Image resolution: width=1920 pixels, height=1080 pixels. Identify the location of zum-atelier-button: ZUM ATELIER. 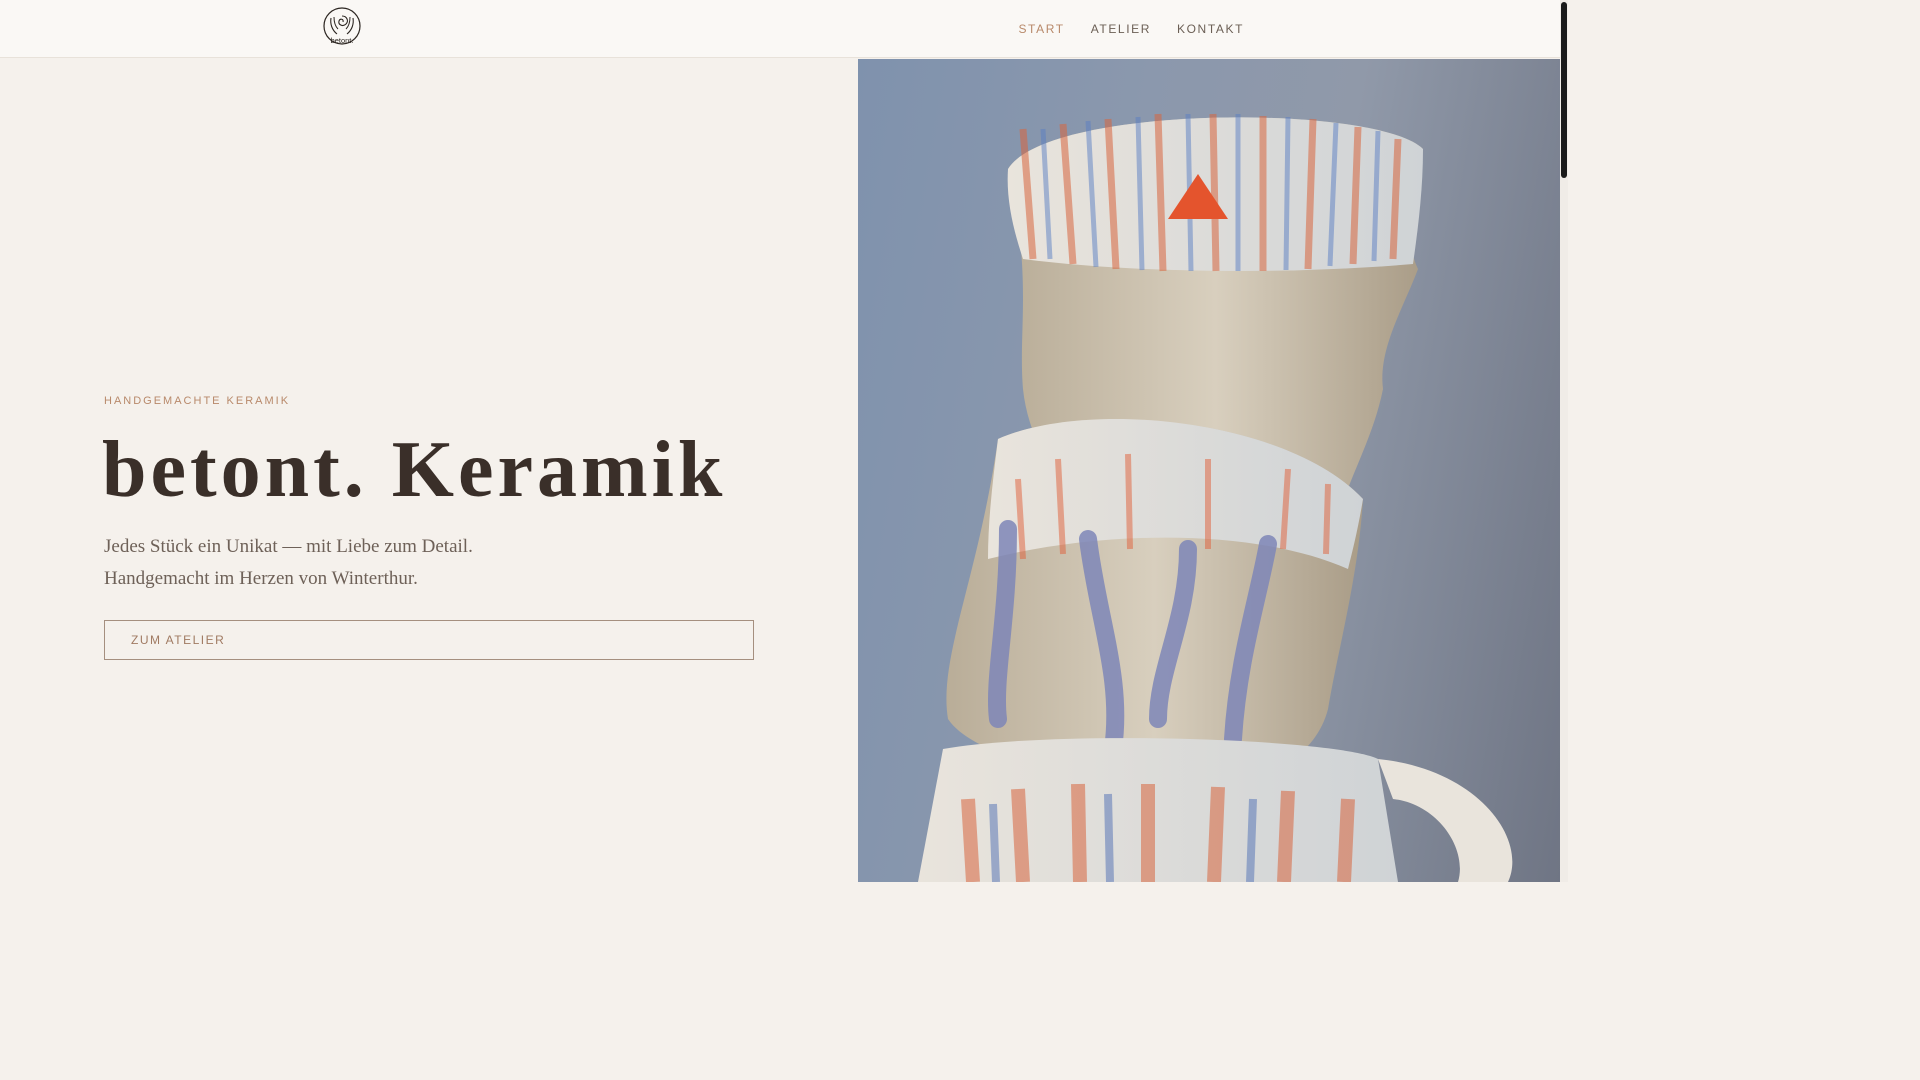
(429, 640).